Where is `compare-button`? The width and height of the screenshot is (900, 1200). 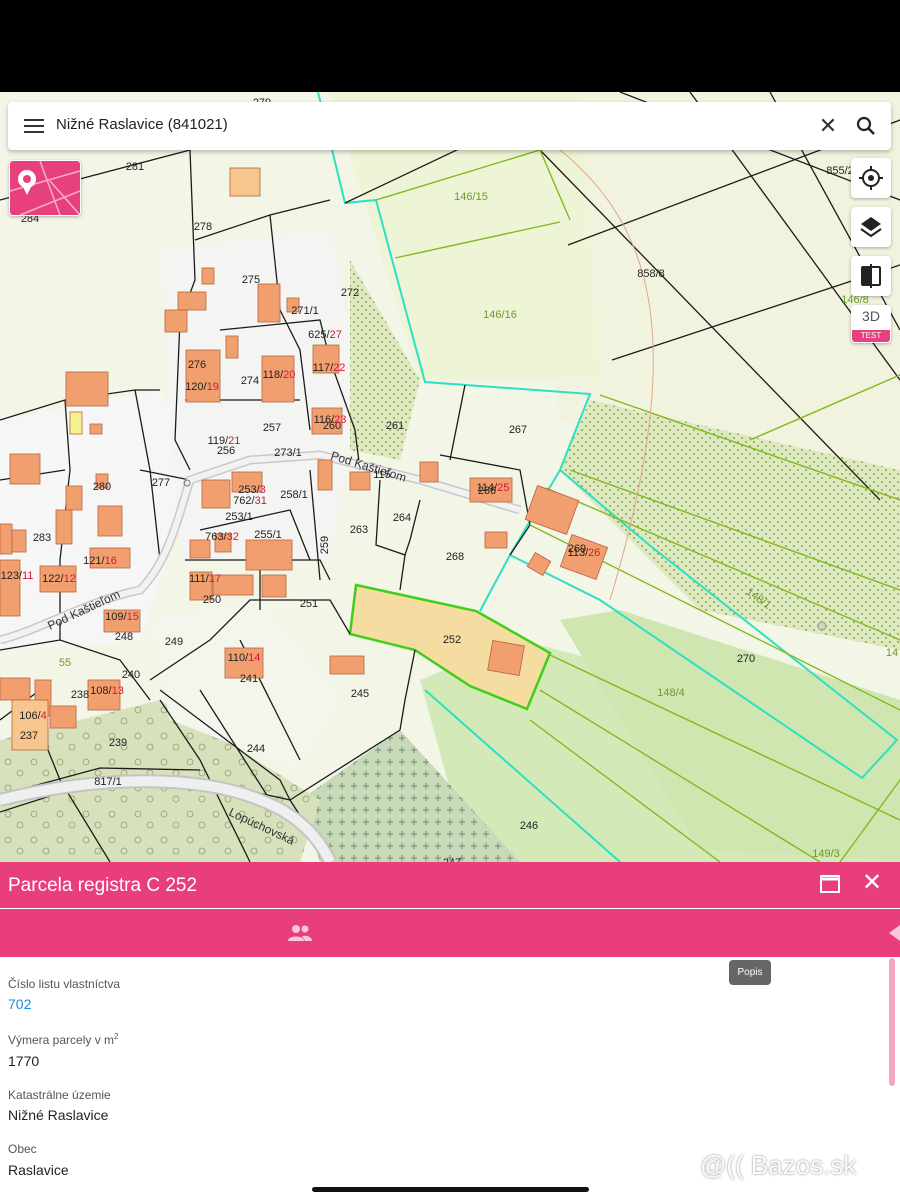
compare-button is located at coordinates (871, 276).